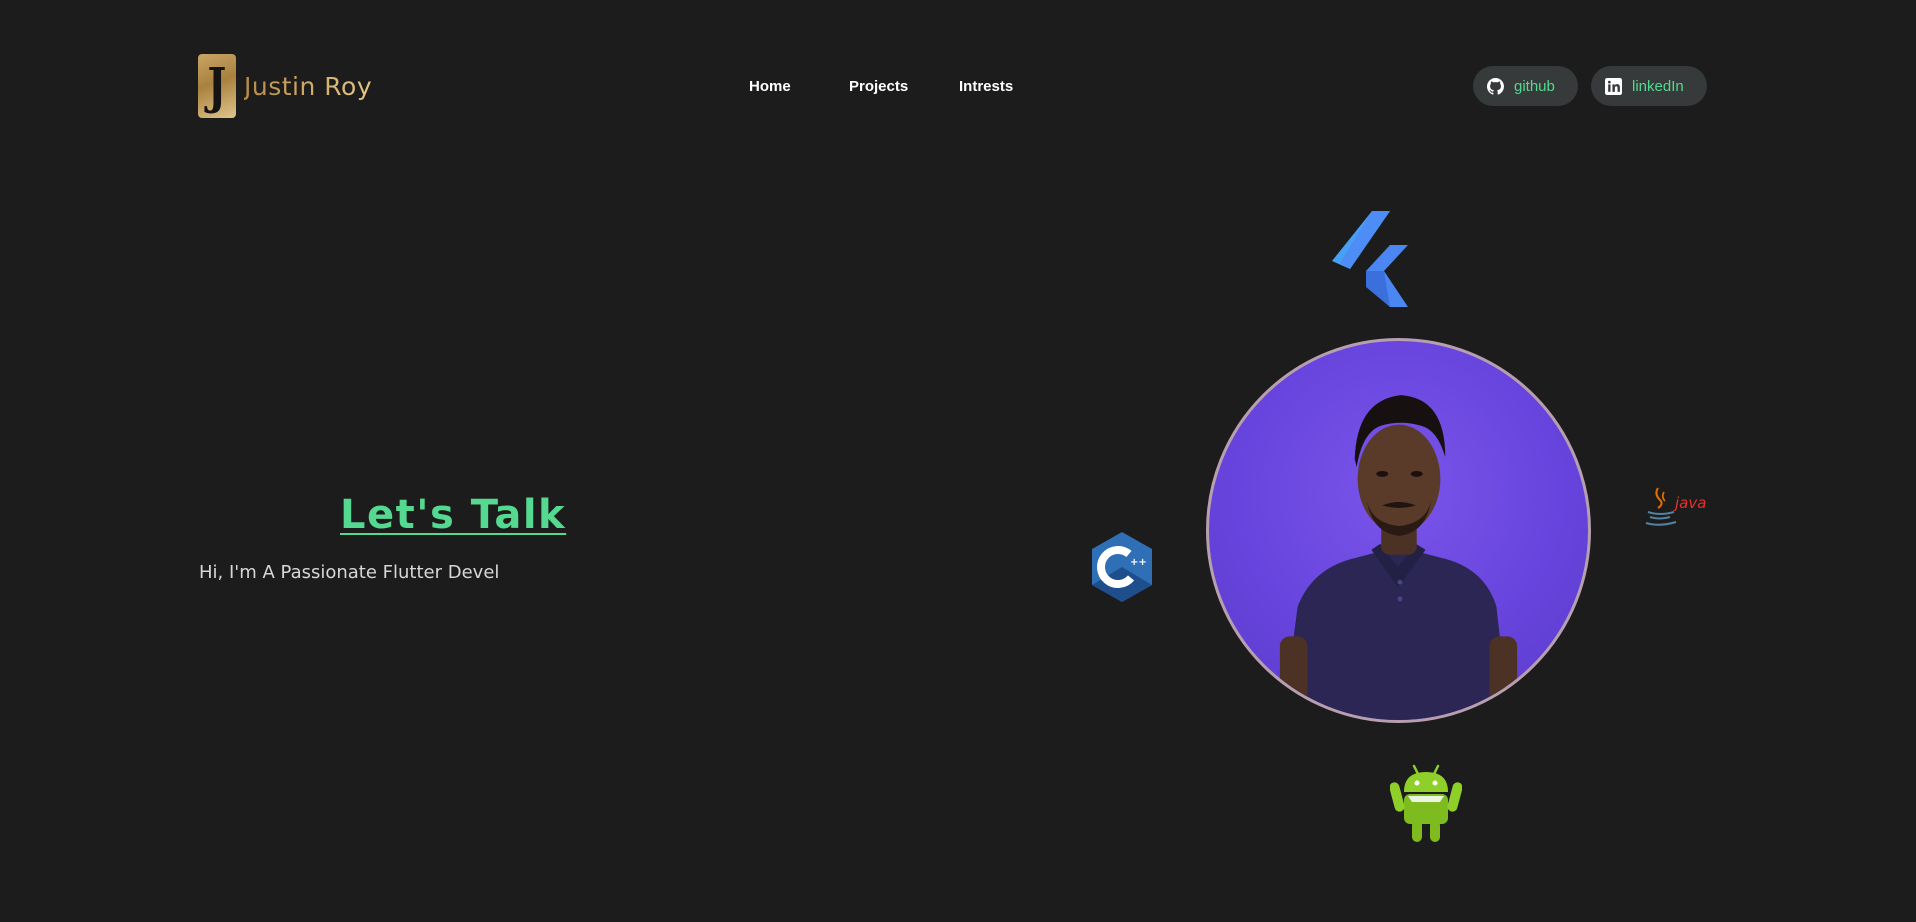 Image resolution: width=1916 pixels, height=922 pixels. What do you see at coordinates (770, 86) in the screenshot?
I see `nav-home-link: Home` at bounding box center [770, 86].